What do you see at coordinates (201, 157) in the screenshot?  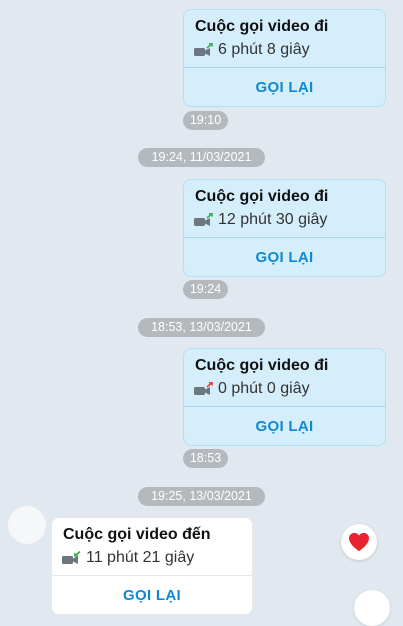 I see `date-divider: 19:24, 11/03/2021` at bounding box center [201, 157].